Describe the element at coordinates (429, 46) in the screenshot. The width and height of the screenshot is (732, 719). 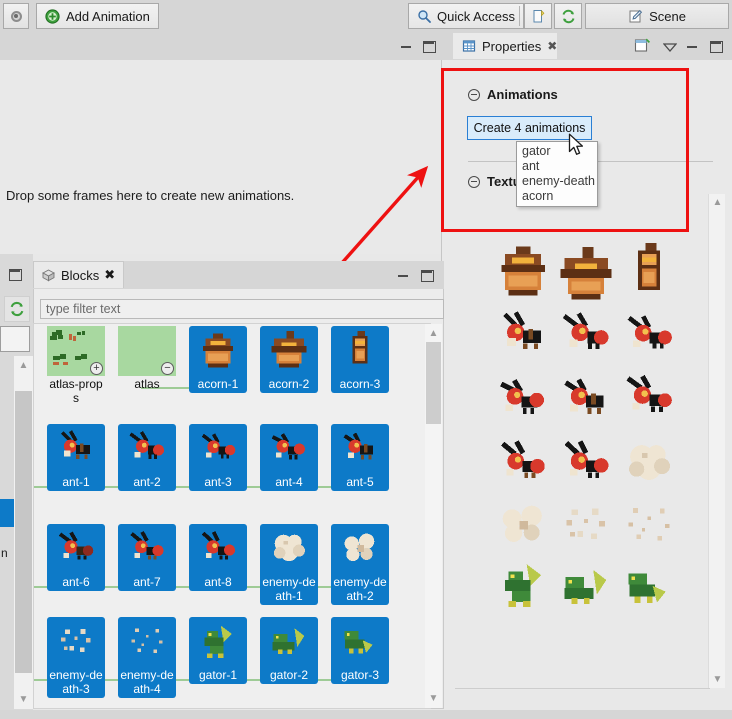
I see `editor-maximize-icon` at that location.